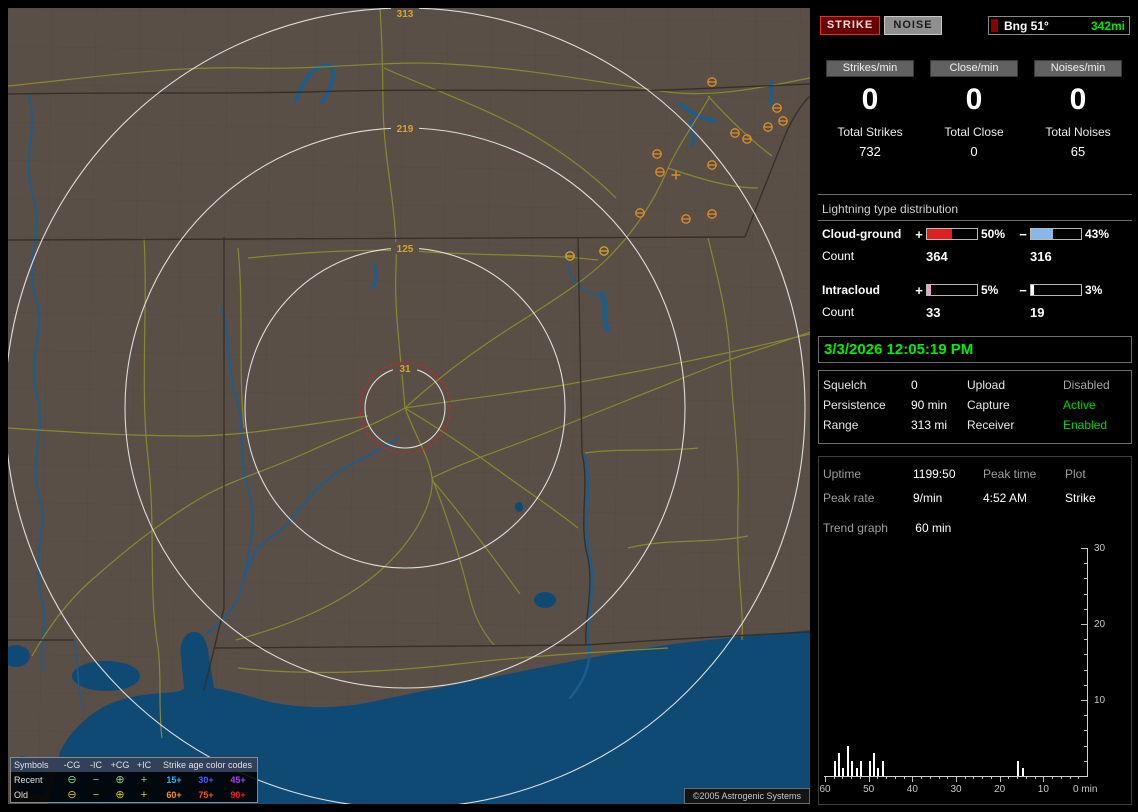 This screenshot has height=812, width=1138. I want to click on graph-tlab: 60, so click(825, 789).